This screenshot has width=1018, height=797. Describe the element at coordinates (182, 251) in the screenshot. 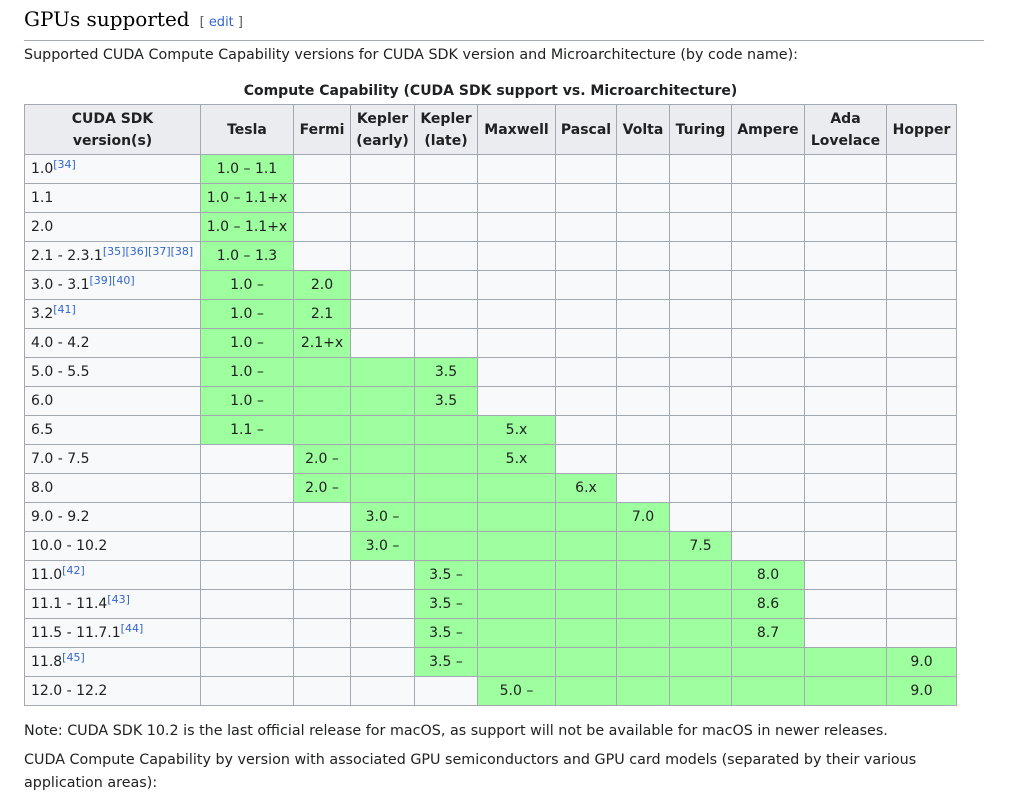

I see `reference-link: [38]` at that location.